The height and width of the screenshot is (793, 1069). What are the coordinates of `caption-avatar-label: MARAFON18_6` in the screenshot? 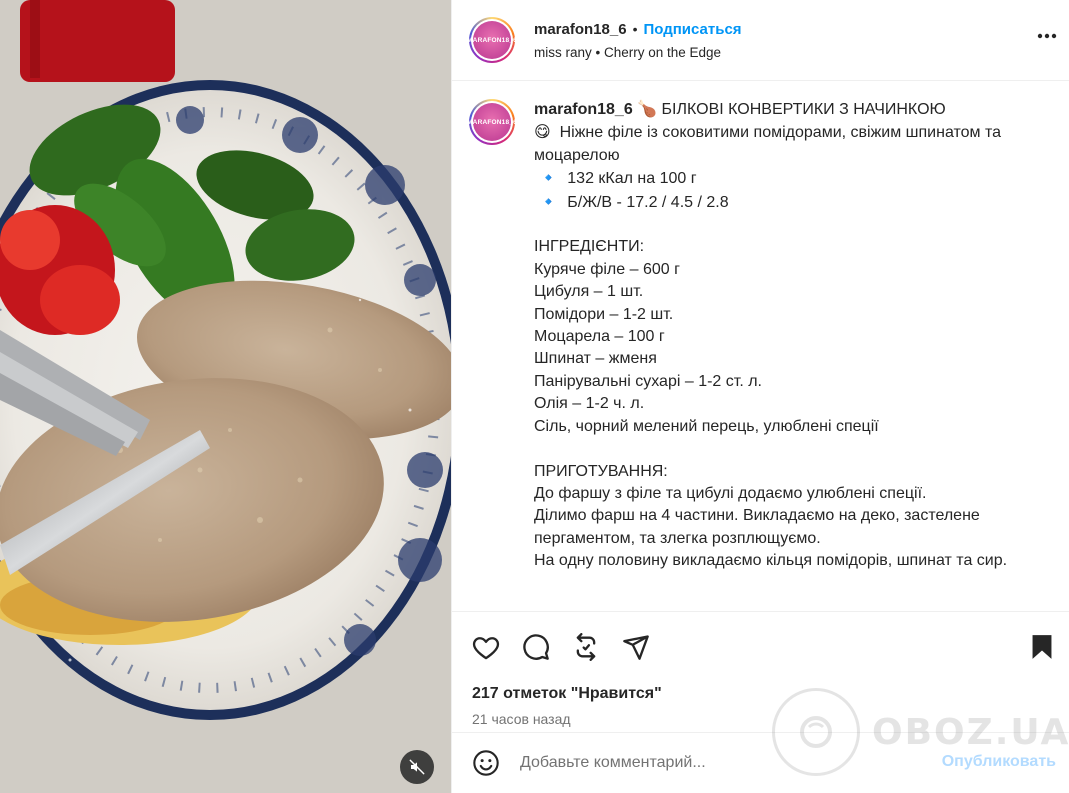 It's located at (492, 122).